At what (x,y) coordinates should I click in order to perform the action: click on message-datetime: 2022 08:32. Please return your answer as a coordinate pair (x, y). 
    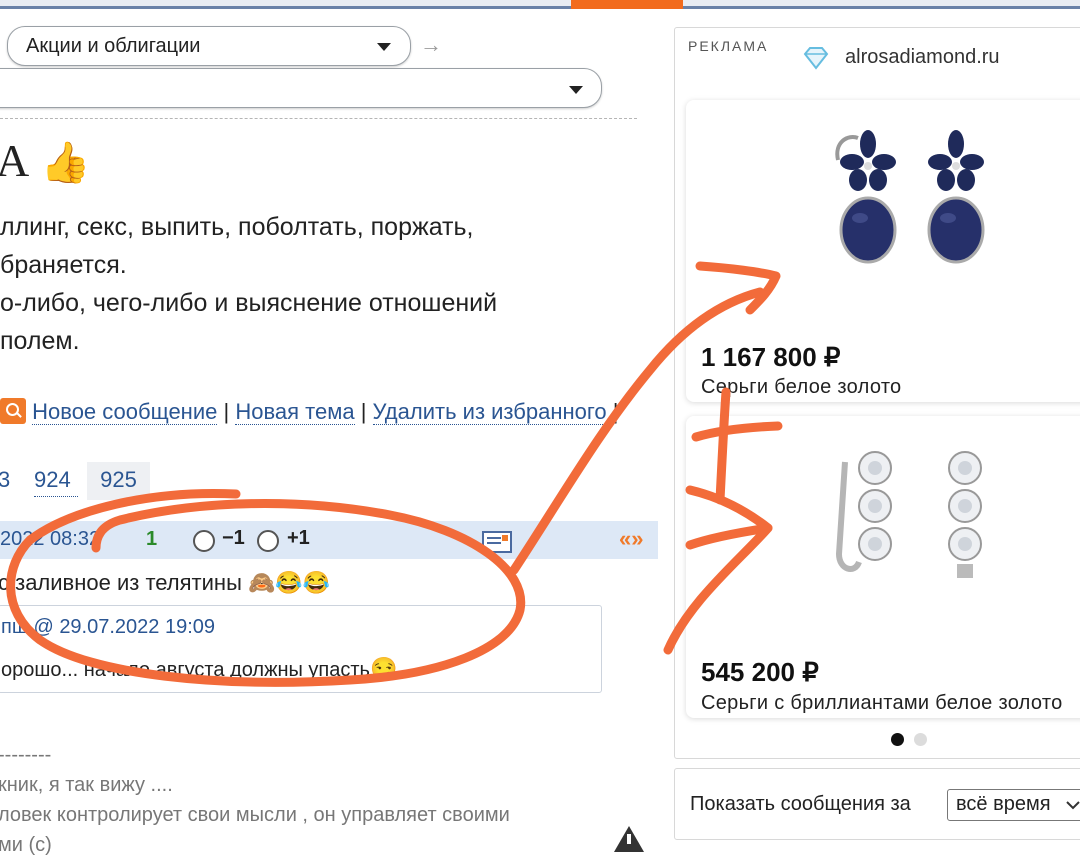
    Looking at the image, I should click on (50, 539).